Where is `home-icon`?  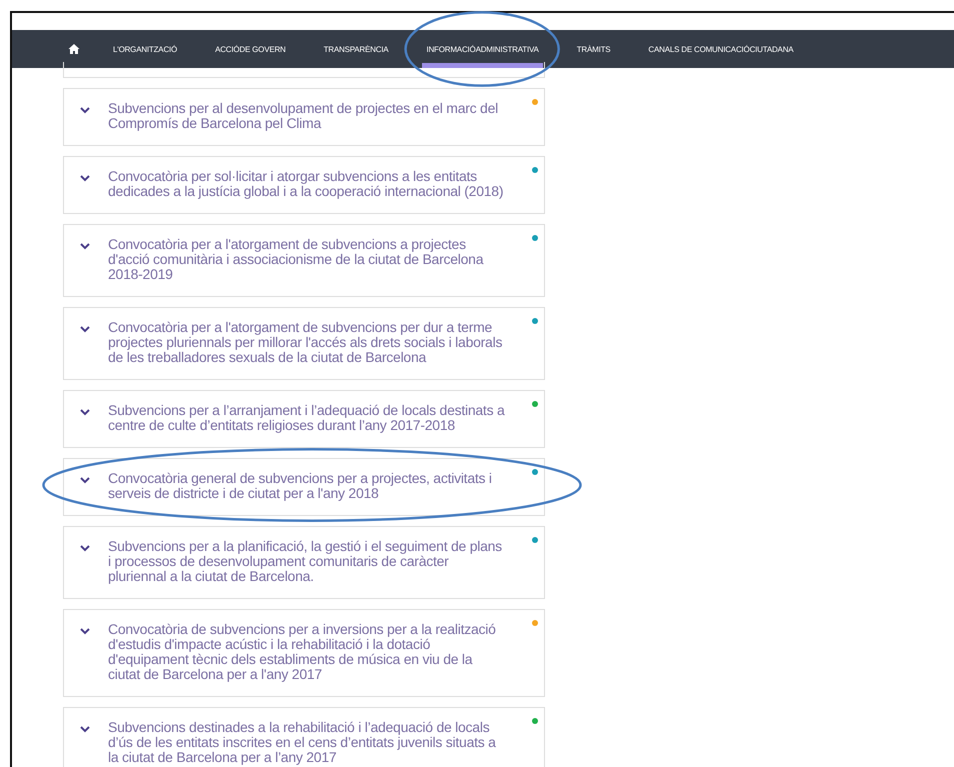
home-icon is located at coordinates (74, 49).